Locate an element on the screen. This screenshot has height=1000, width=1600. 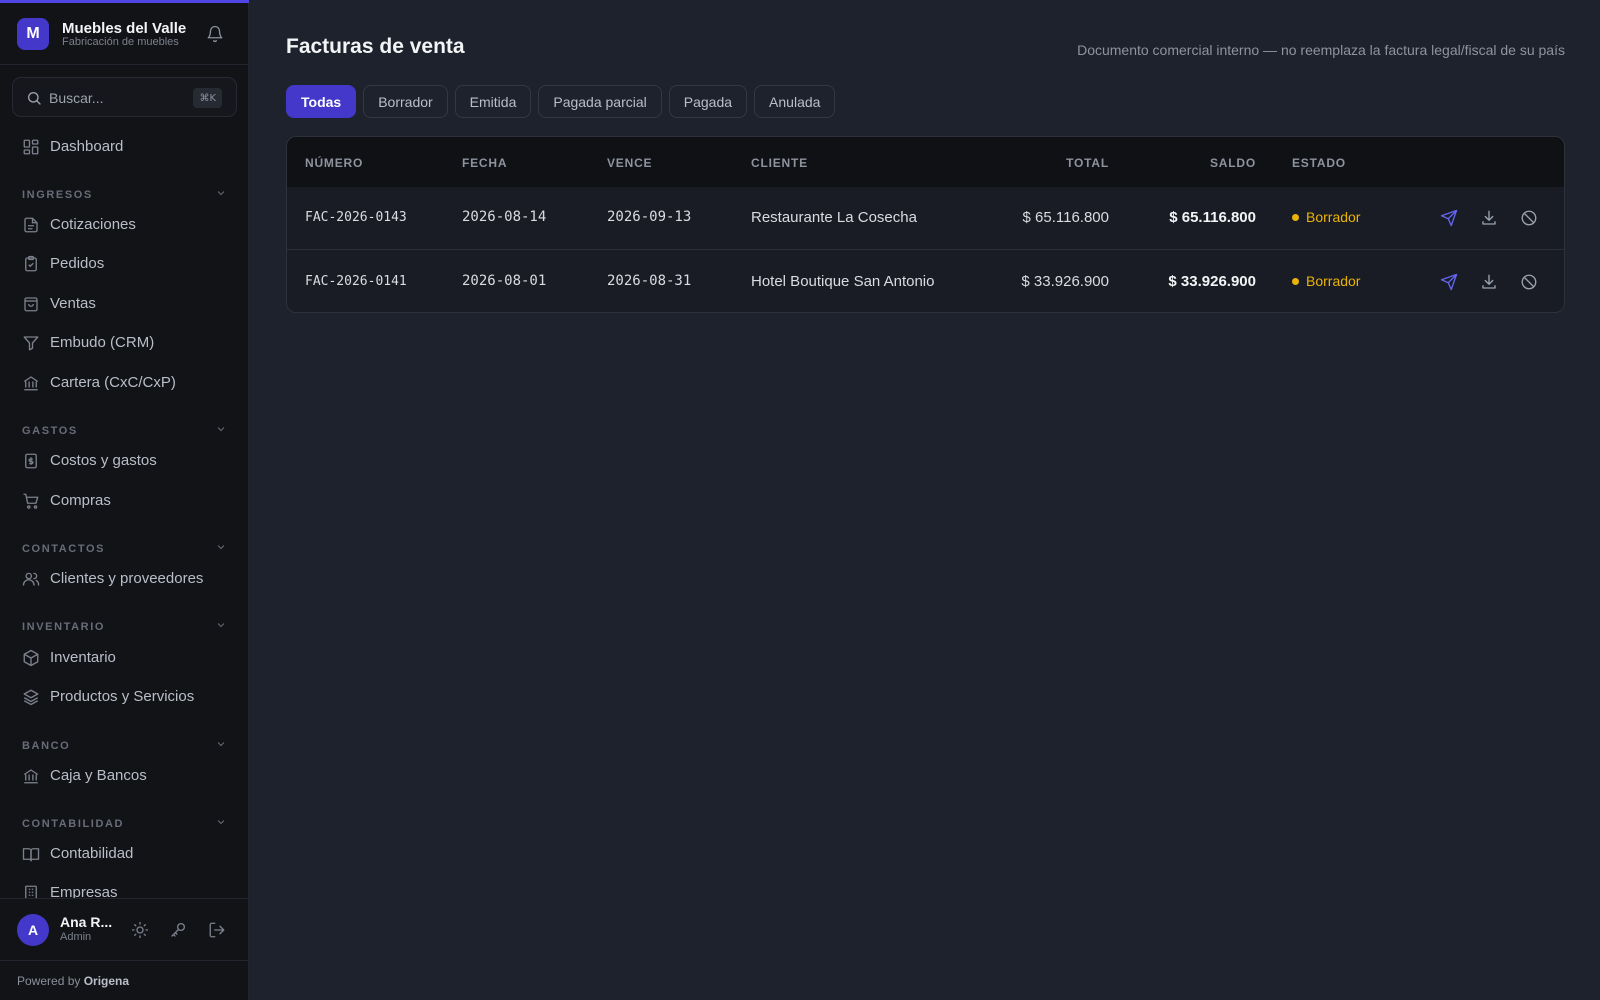
sidebar-item-embudo: Embudo (CRM) is located at coordinates (124, 343).